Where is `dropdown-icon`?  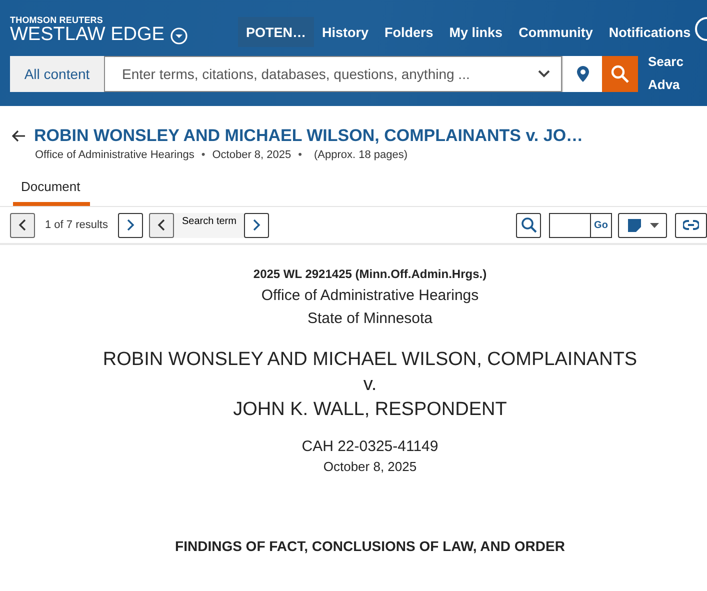 dropdown-icon is located at coordinates (179, 36).